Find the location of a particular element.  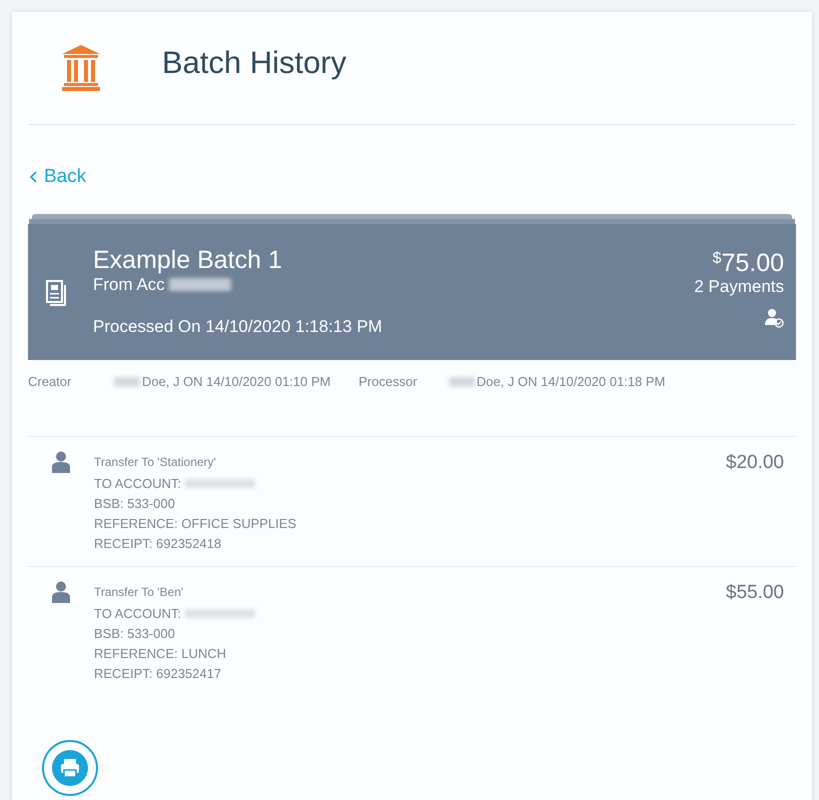

document-icon is located at coordinates (56, 294).